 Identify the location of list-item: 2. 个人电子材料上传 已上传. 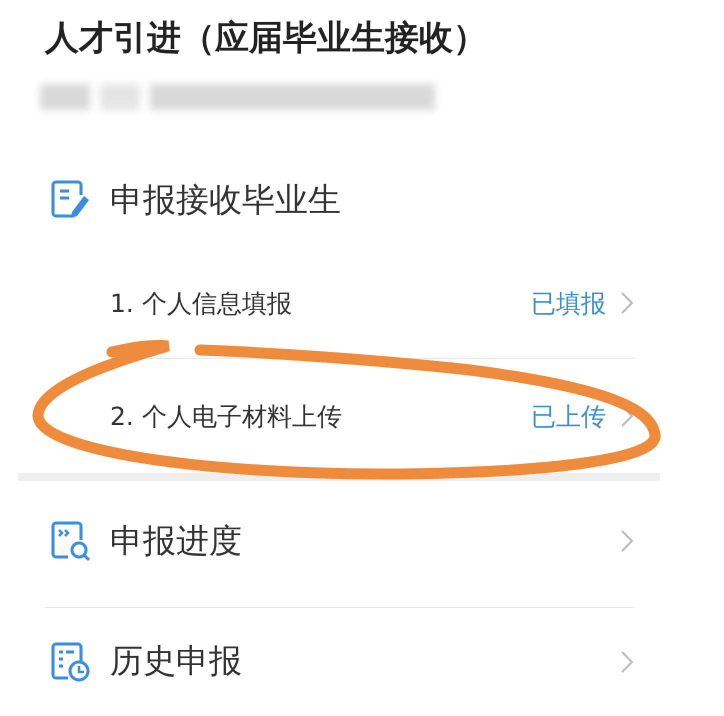
(372, 416).